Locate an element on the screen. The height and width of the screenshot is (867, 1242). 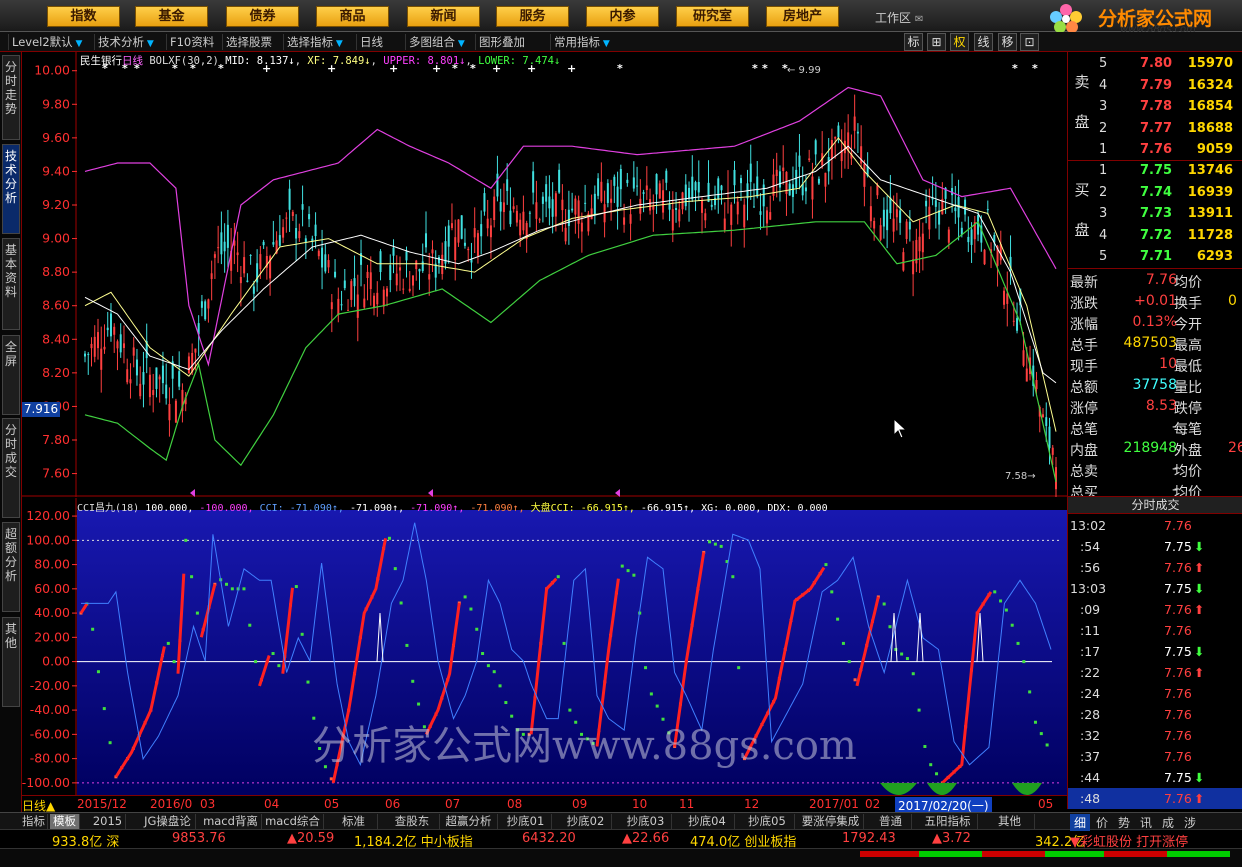
index-item: 1792.43 is located at coordinates (869, 838).